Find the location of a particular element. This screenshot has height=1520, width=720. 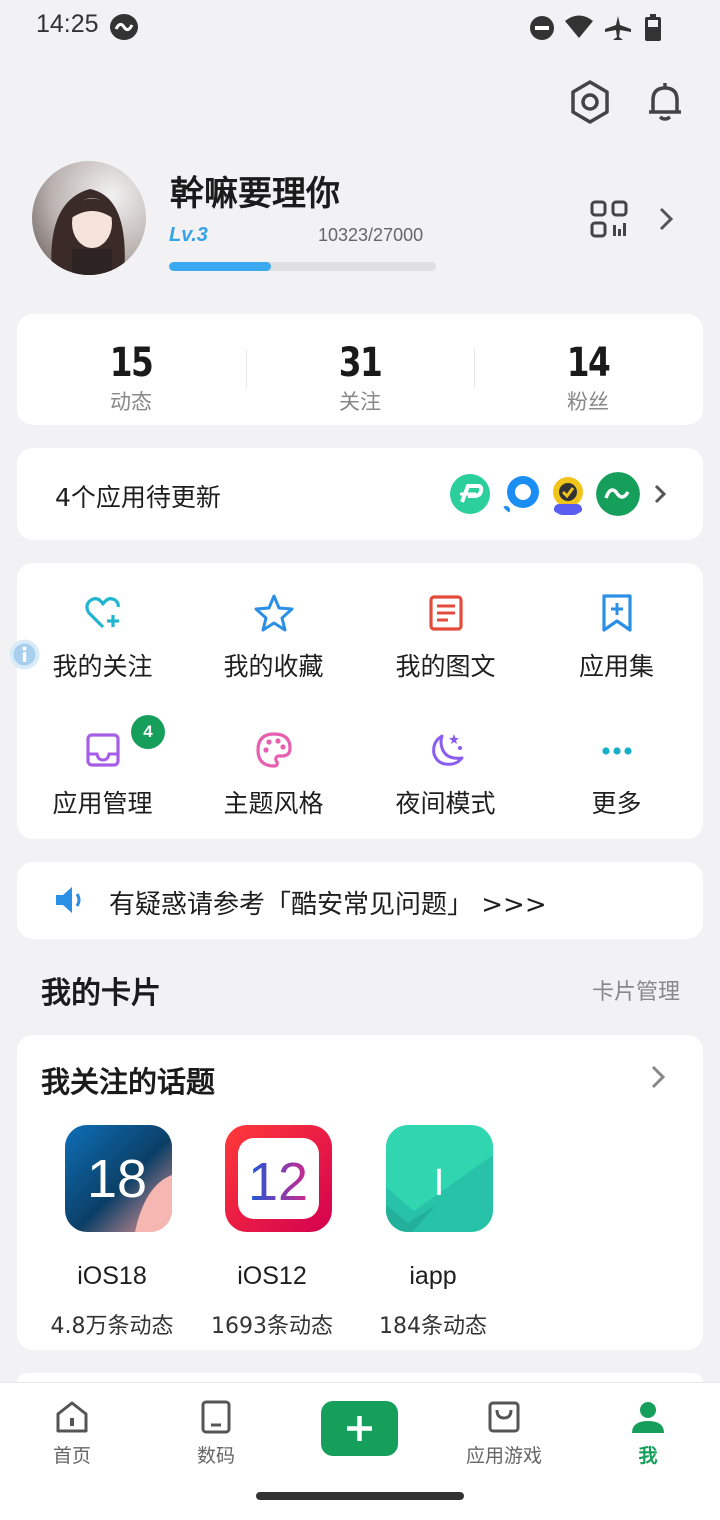

app-updates-card: 4个应用待更新 is located at coordinates (360, 494).